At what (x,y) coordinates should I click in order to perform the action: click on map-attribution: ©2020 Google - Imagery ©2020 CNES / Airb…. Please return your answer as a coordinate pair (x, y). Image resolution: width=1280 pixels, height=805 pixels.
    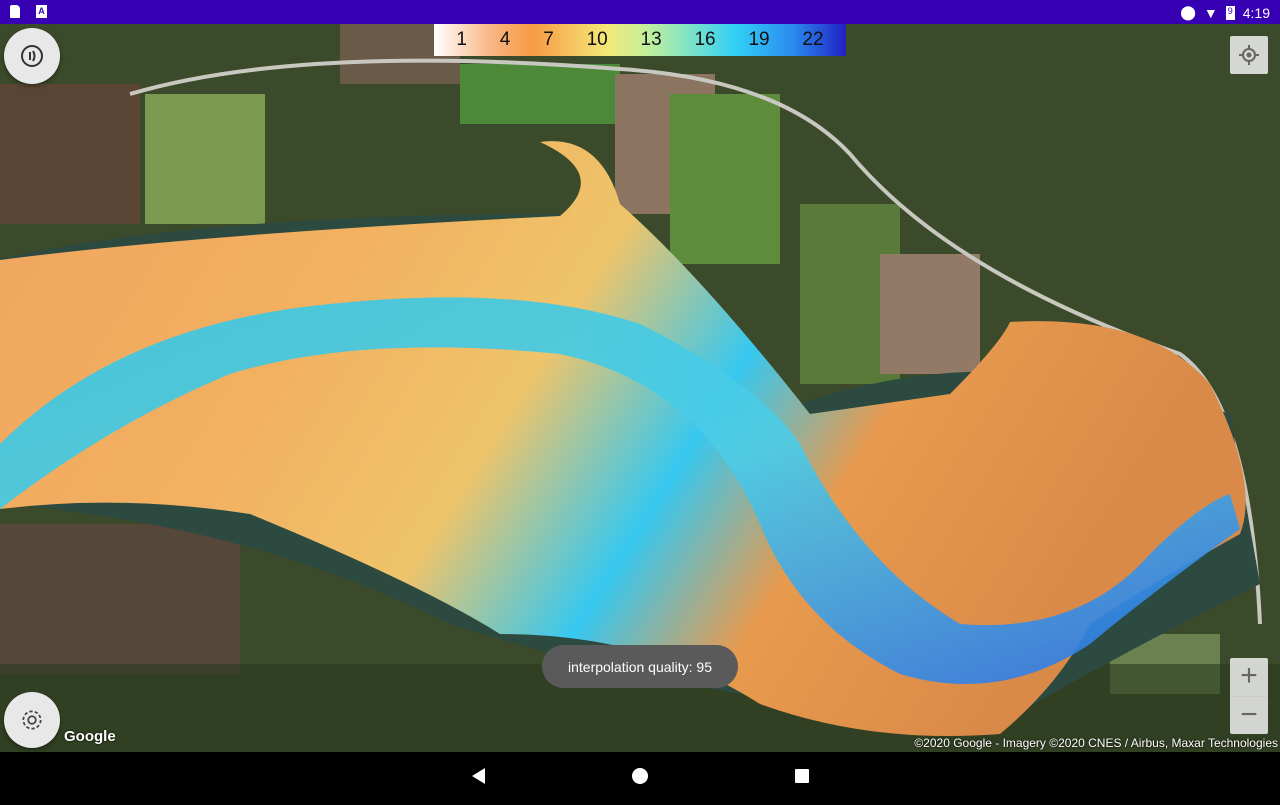
    Looking at the image, I should click on (1096, 743).